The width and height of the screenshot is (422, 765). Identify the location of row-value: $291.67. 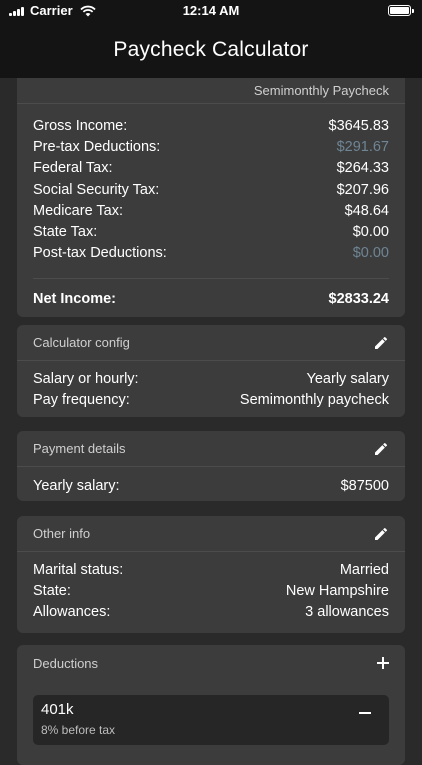
(362, 146).